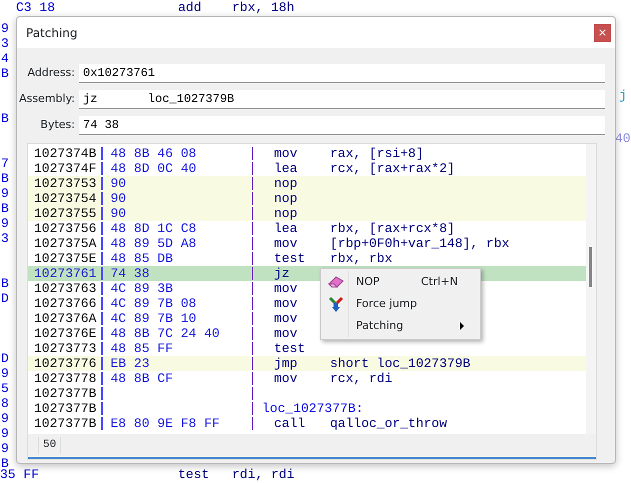  Describe the element at coordinates (66, 153) in the screenshot. I see `address: 1027374B` at that location.